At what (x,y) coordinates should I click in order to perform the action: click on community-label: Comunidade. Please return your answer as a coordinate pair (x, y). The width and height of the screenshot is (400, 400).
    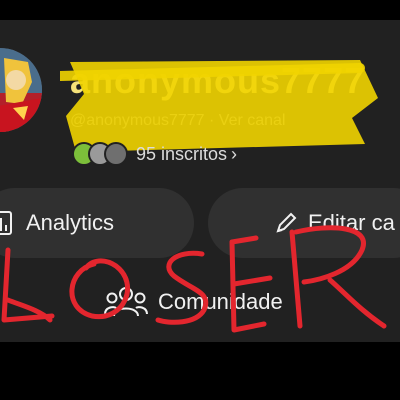
    Looking at the image, I should click on (220, 301).